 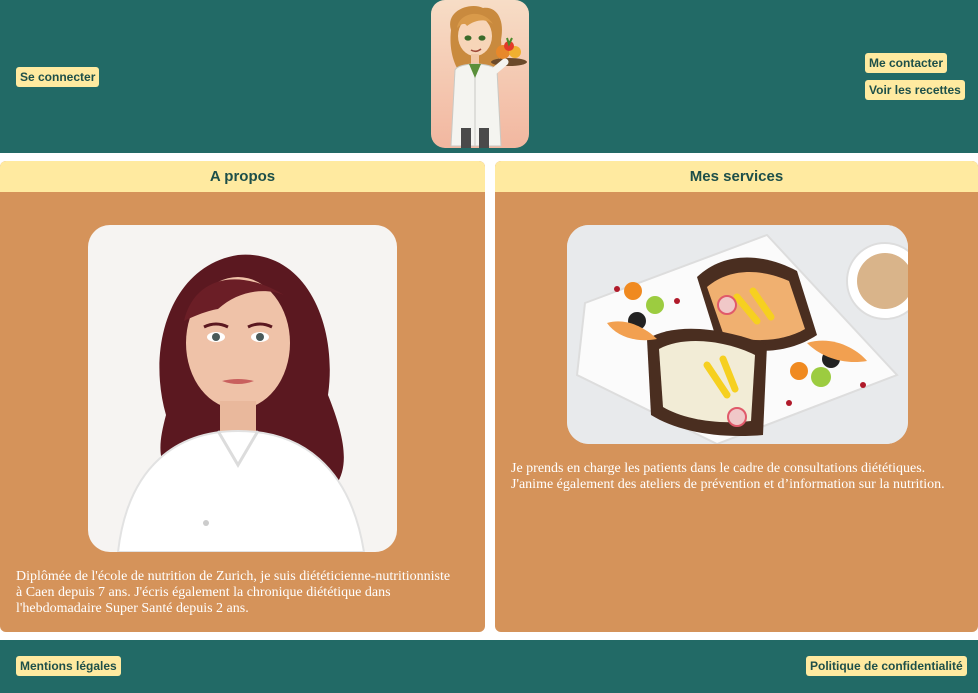 What do you see at coordinates (886, 666) in the screenshot?
I see `privacy-policy-link: Politique de confidentialité` at bounding box center [886, 666].